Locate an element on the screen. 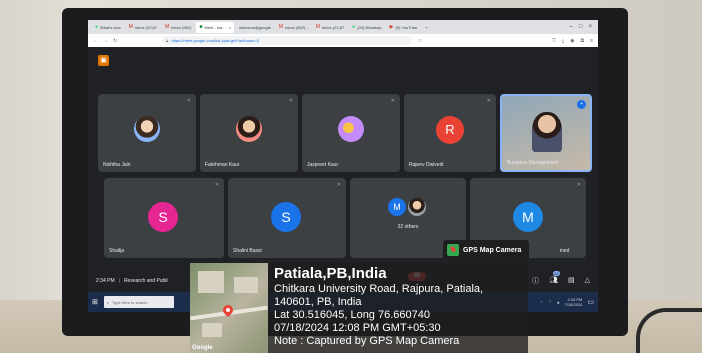 The height and width of the screenshot is (353, 702). extensions-icon: ⧉ is located at coordinates (583, 41).